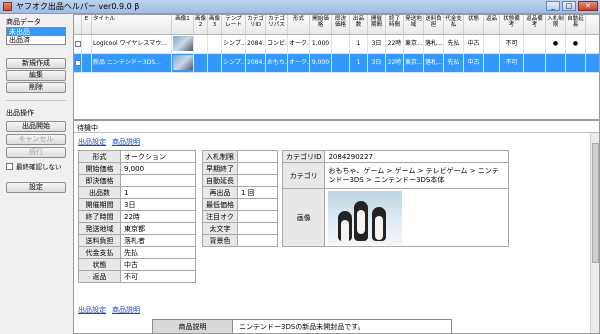 This screenshot has width=600, height=334. I want to click on col-category-id: カテゴリID, so click(256, 24).